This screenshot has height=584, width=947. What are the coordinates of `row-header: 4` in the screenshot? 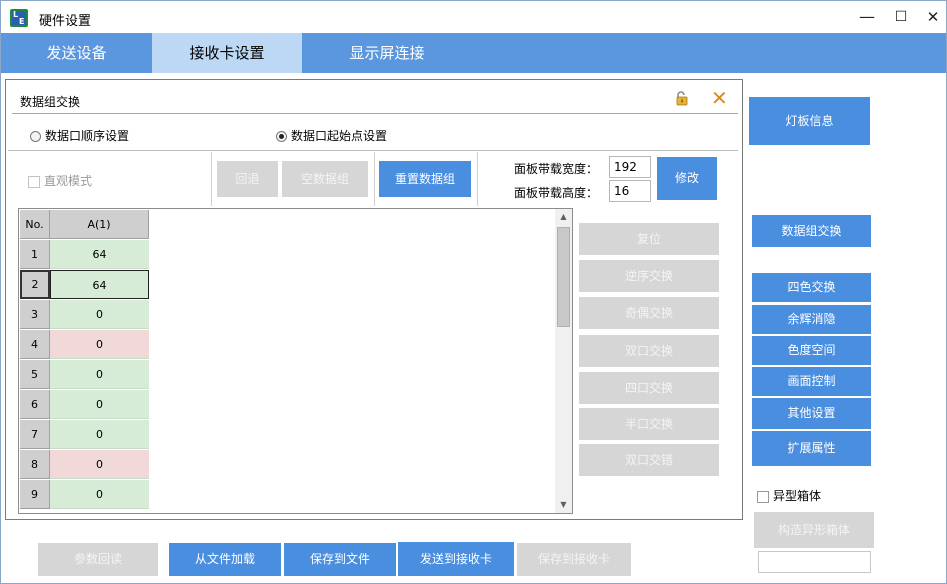 It's located at (35, 344).